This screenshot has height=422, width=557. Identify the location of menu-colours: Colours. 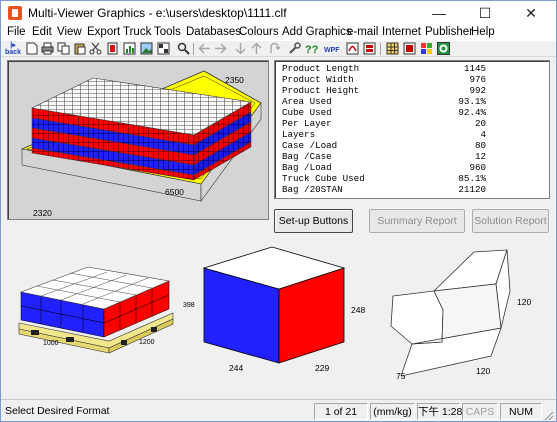
(259, 32).